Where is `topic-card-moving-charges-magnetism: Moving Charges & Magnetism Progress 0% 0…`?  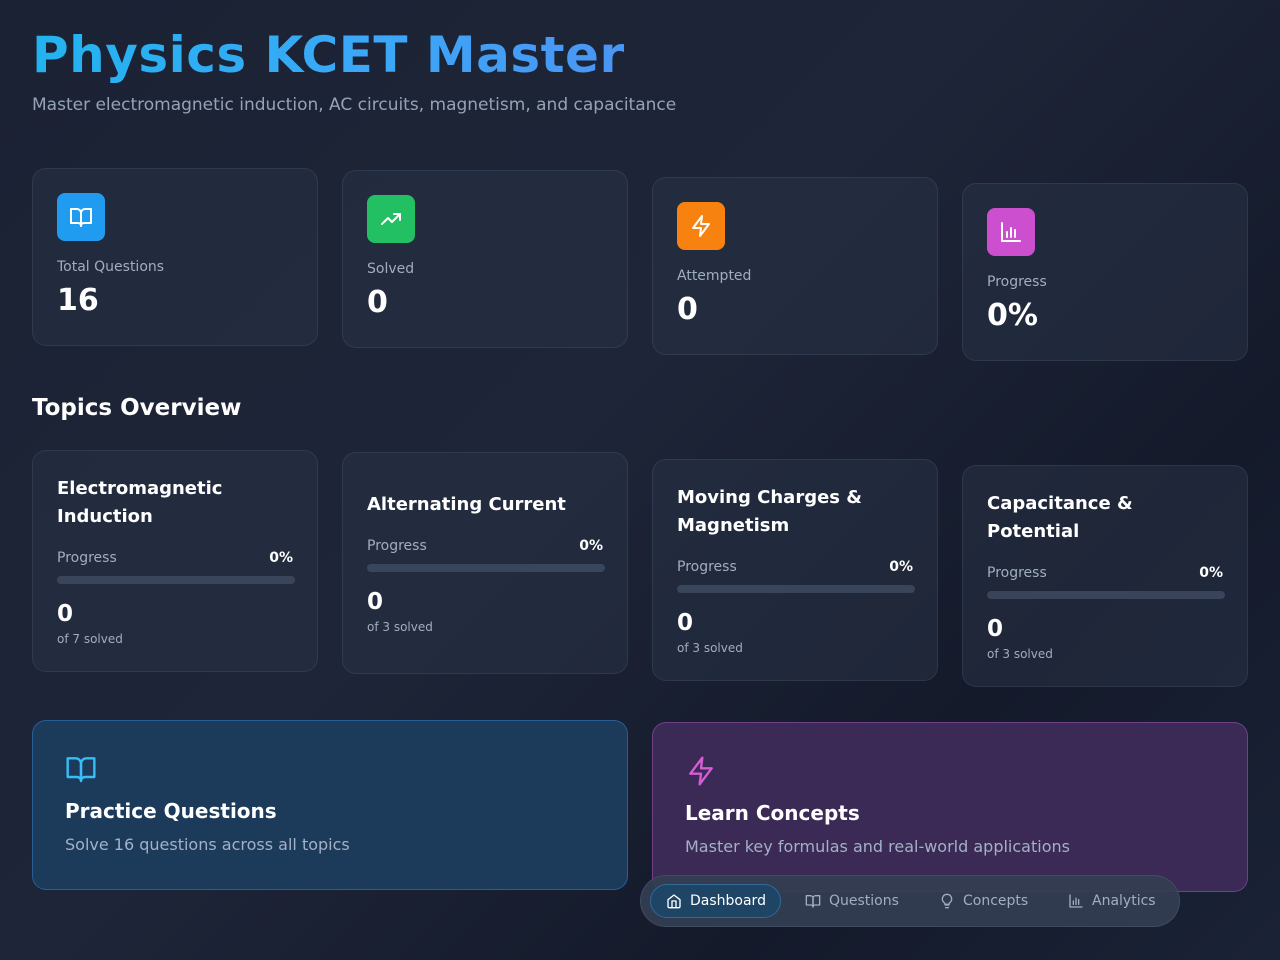
topic-card-moving-charges-magnetism: Moving Charges & Magnetism Progress 0% 0… is located at coordinates (795, 570).